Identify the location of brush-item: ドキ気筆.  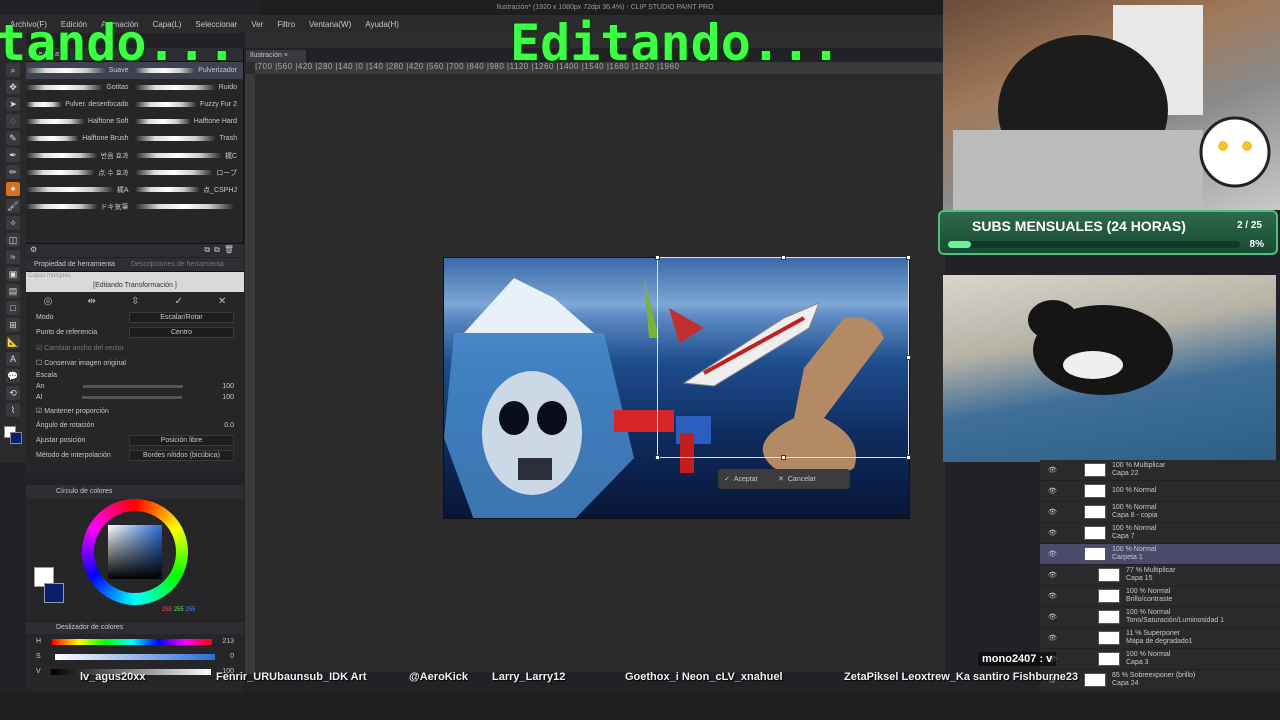
(80, 207).